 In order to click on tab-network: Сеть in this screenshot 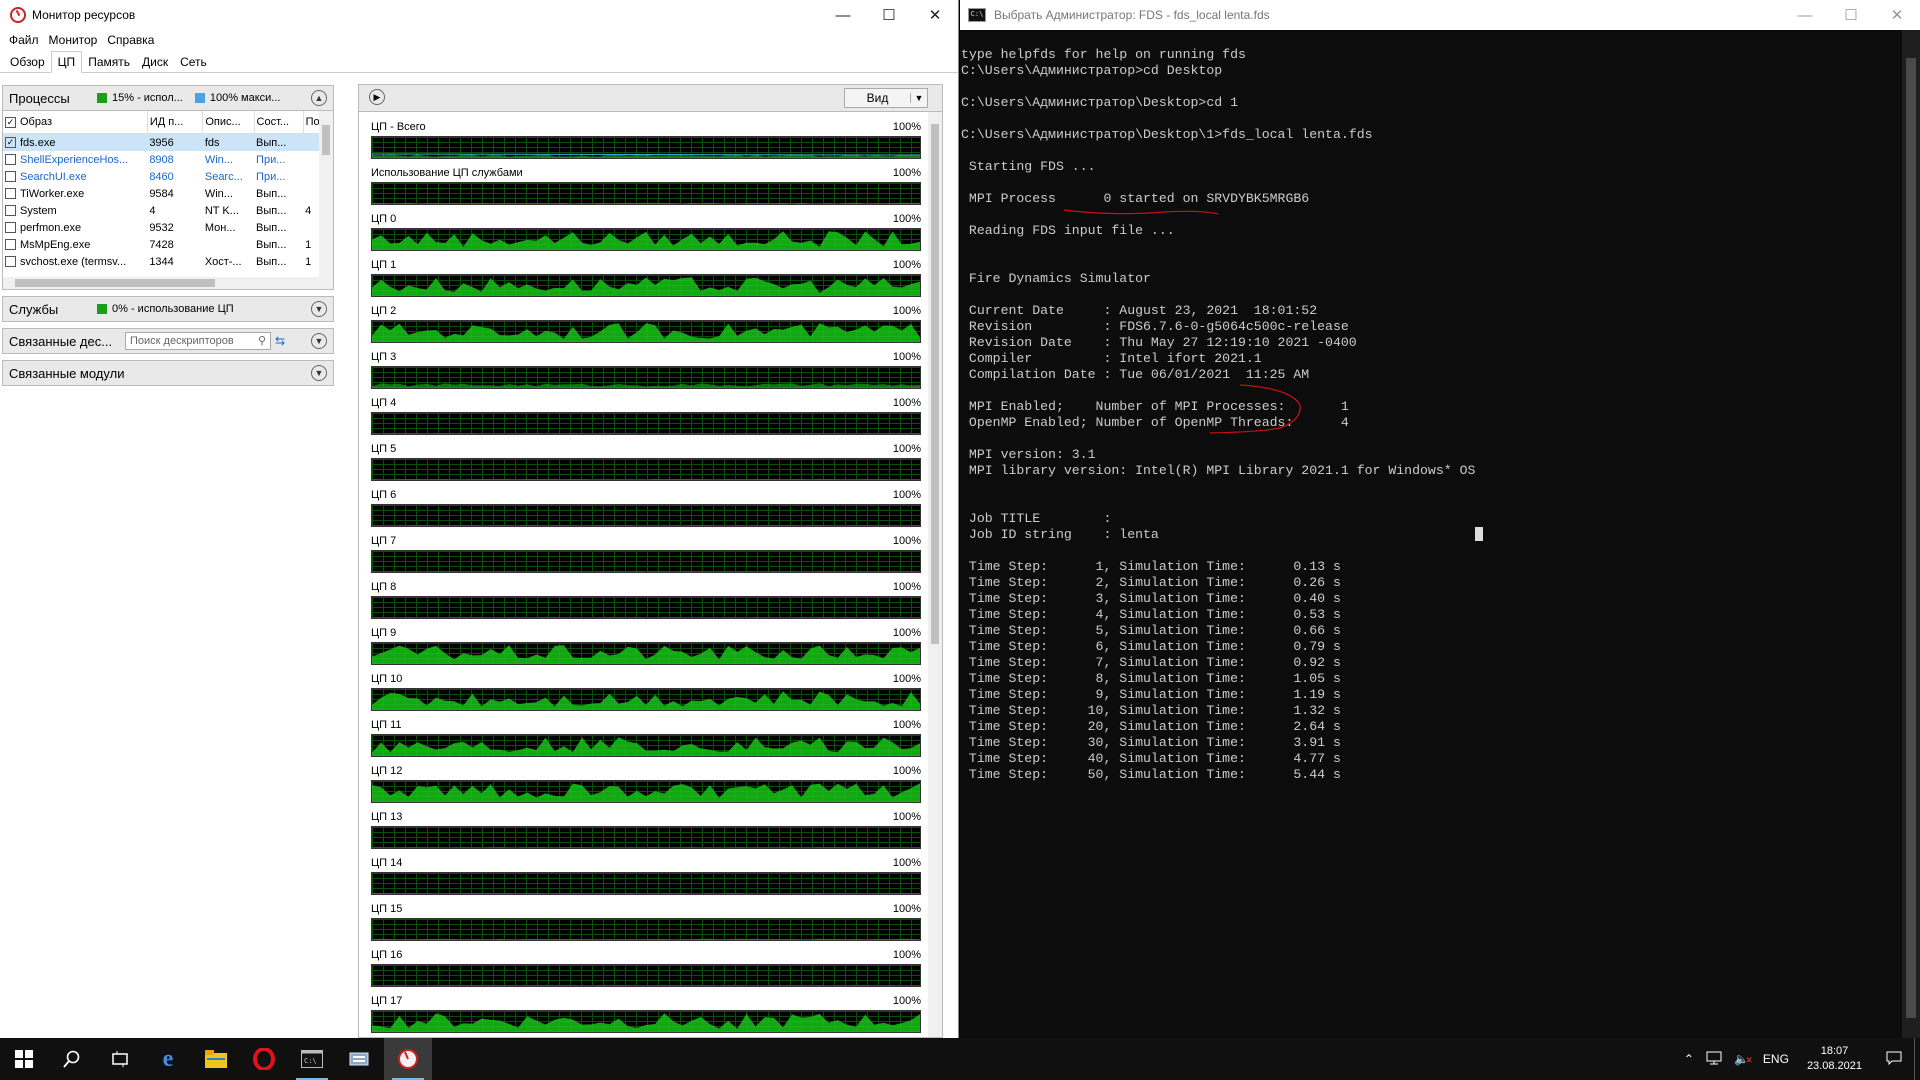, I will do `click(193, 62)`.